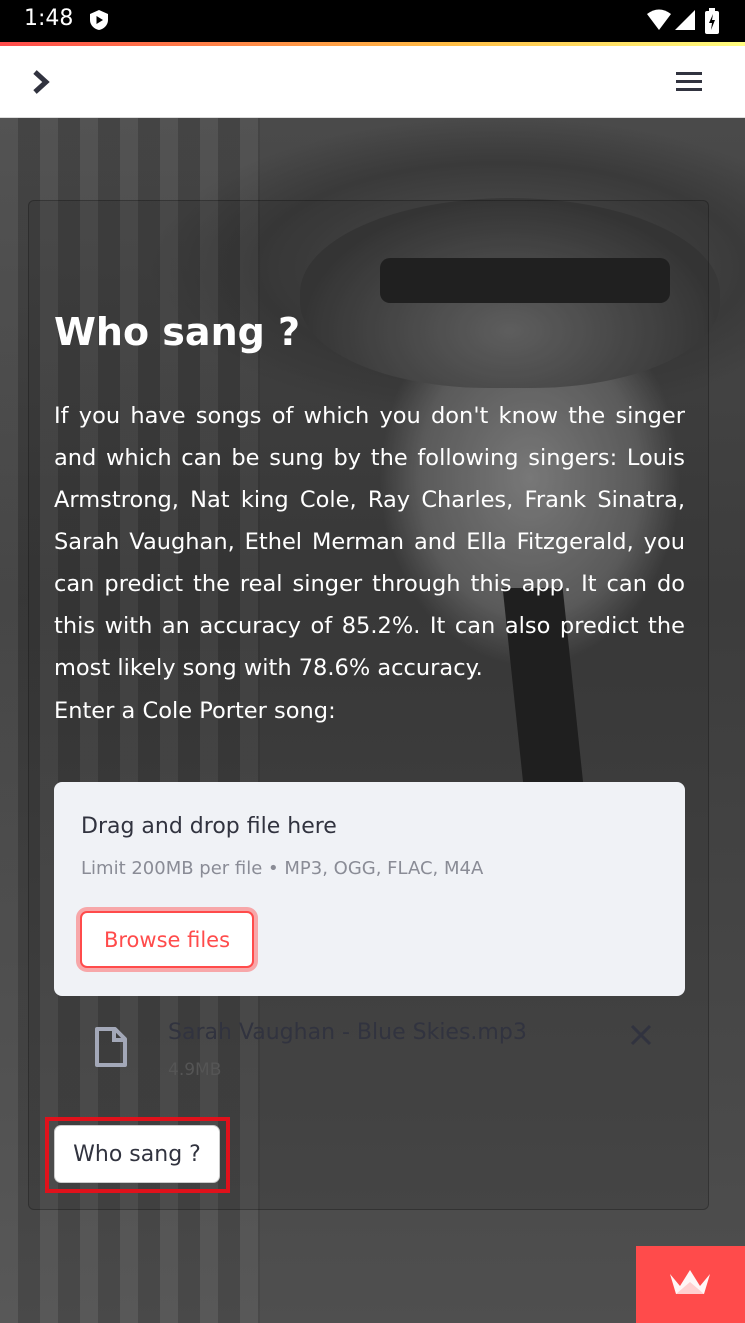 The height and width of the screenshot is (1323, 745). What do you see at coordinates (372, 21) in the screenshot?
I see `status-bar: 1:48` at bounding box center [372, 21].